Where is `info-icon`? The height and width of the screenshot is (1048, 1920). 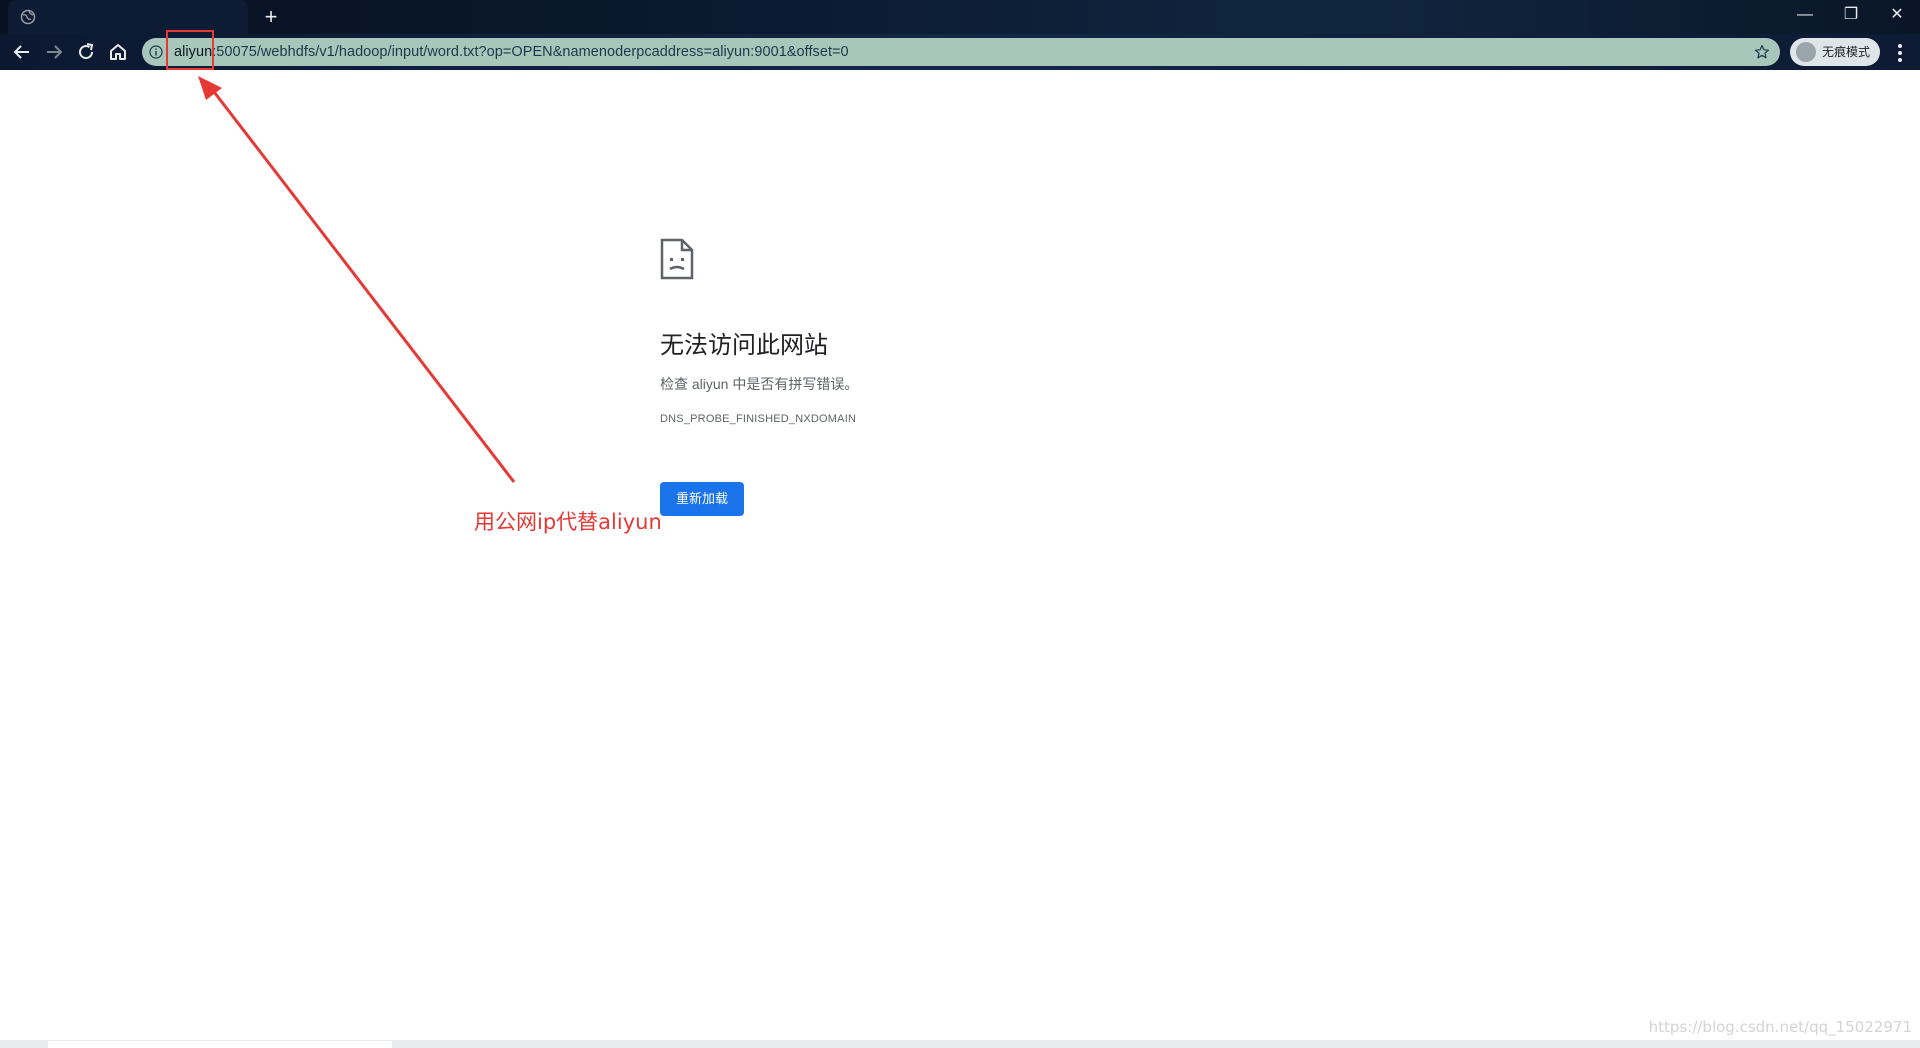
info-icon is located at coordinates (156, 52).